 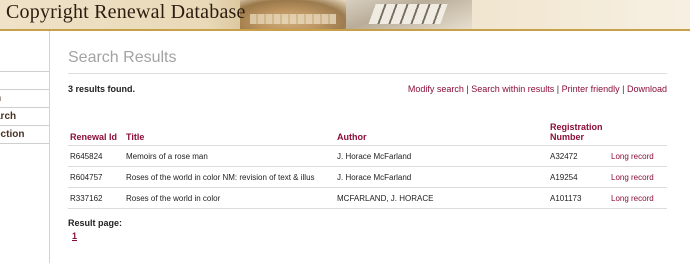 I want to click on sidebar: n arch ection, so click(x=25, y=147).